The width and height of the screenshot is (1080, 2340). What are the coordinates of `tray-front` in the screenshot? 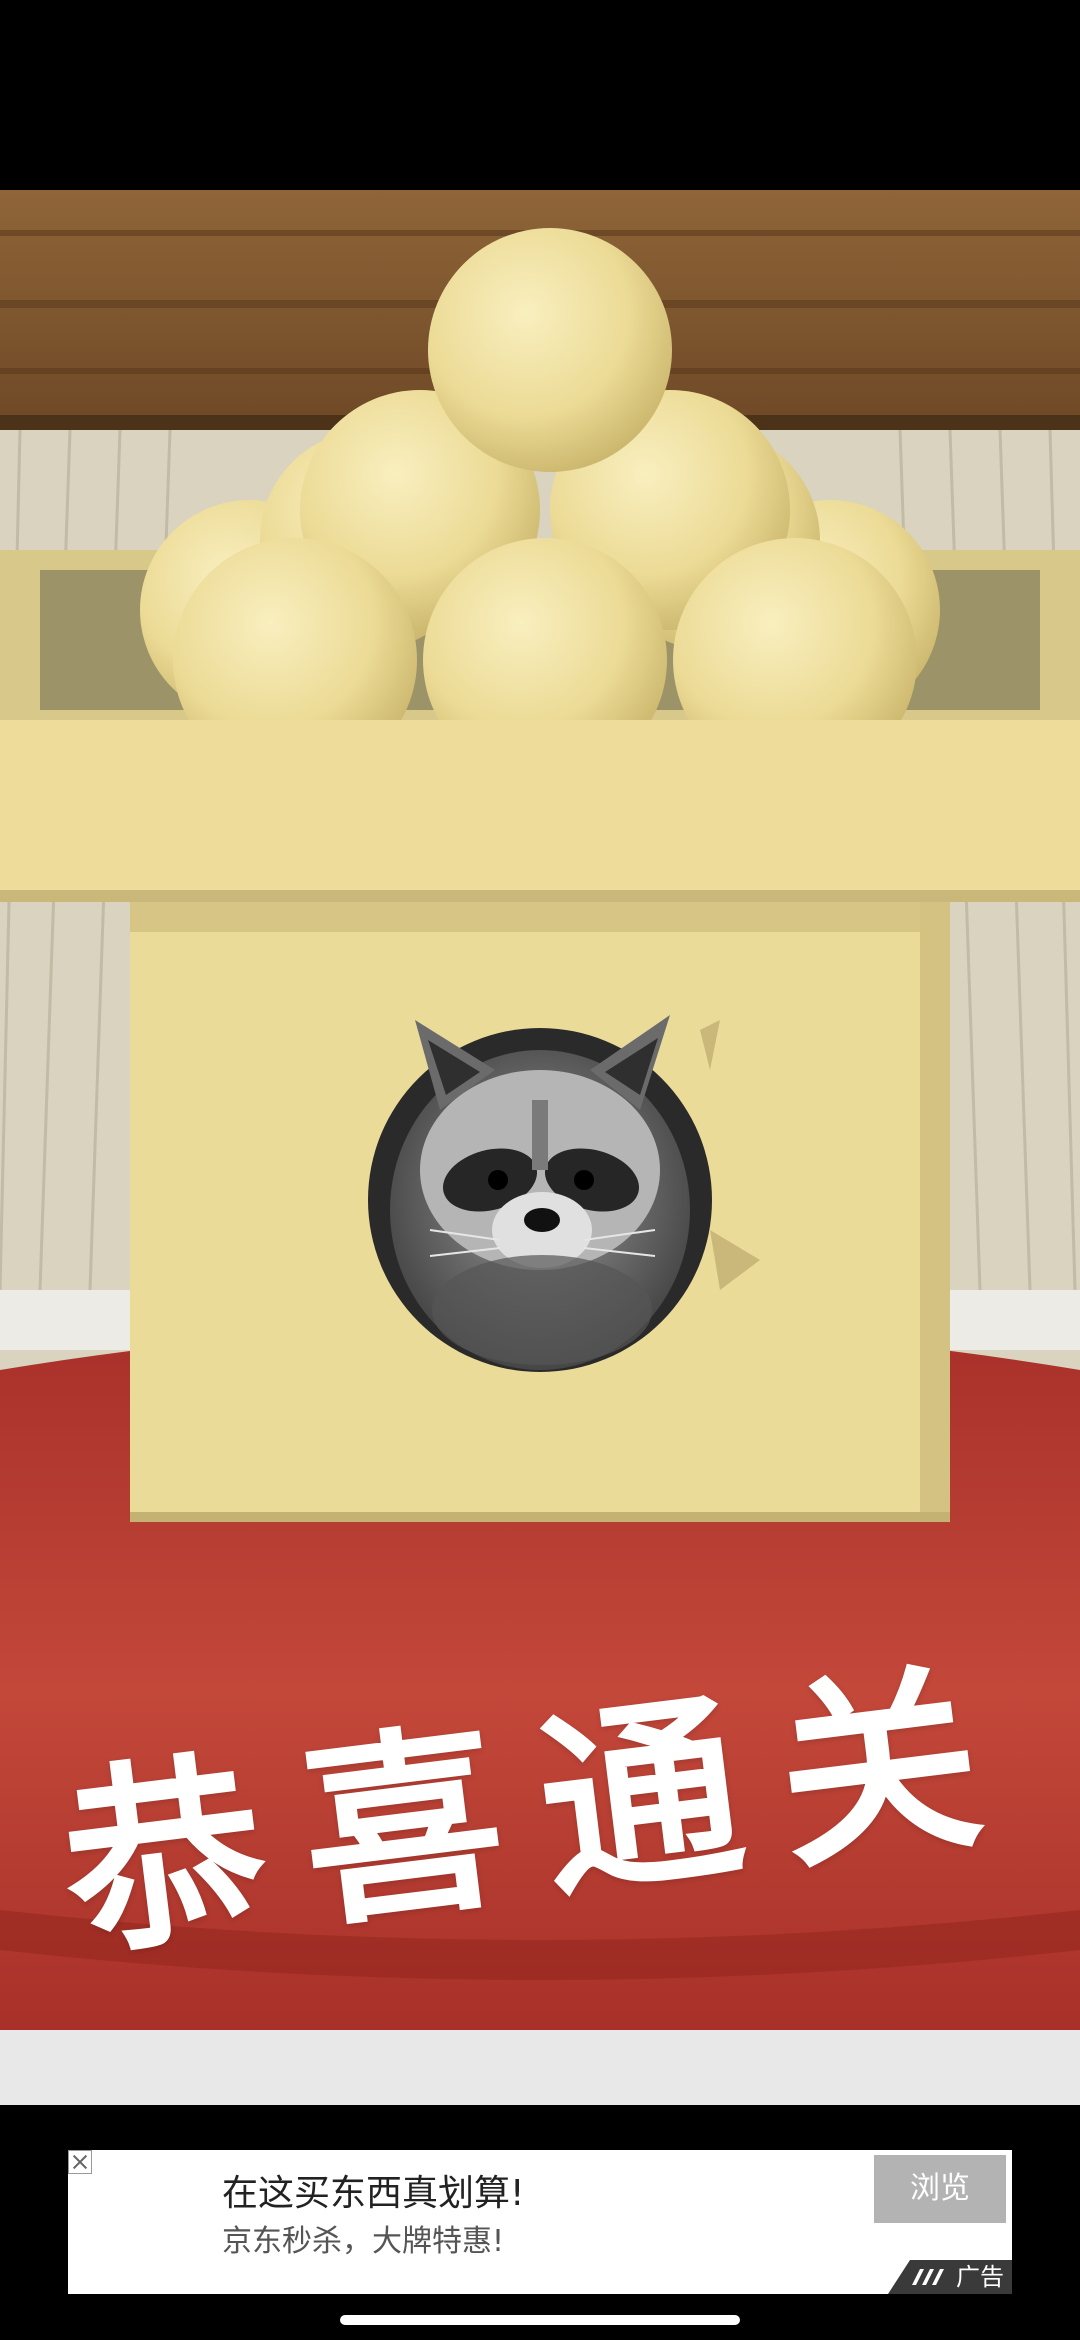 It's located at (540, 810).